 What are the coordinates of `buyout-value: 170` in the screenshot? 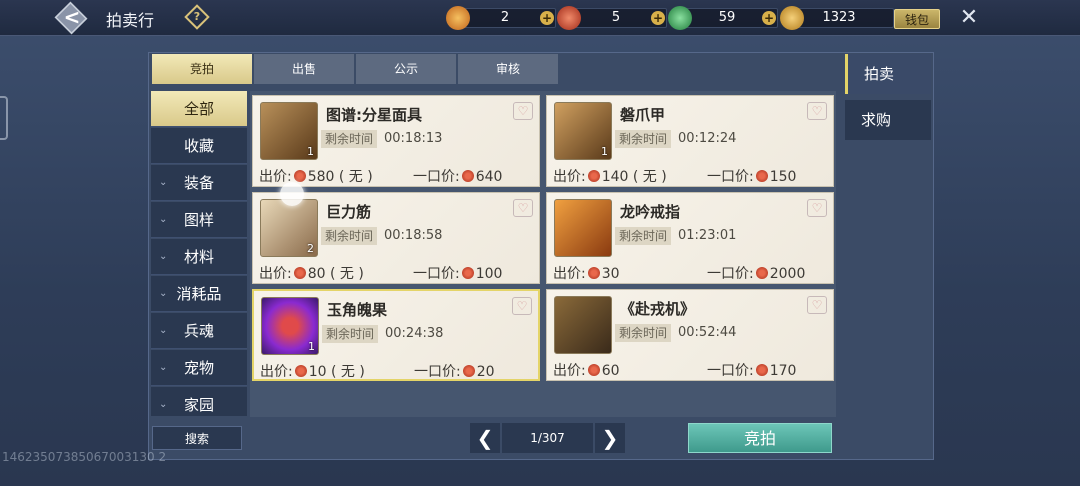 It's located at (783, 371).